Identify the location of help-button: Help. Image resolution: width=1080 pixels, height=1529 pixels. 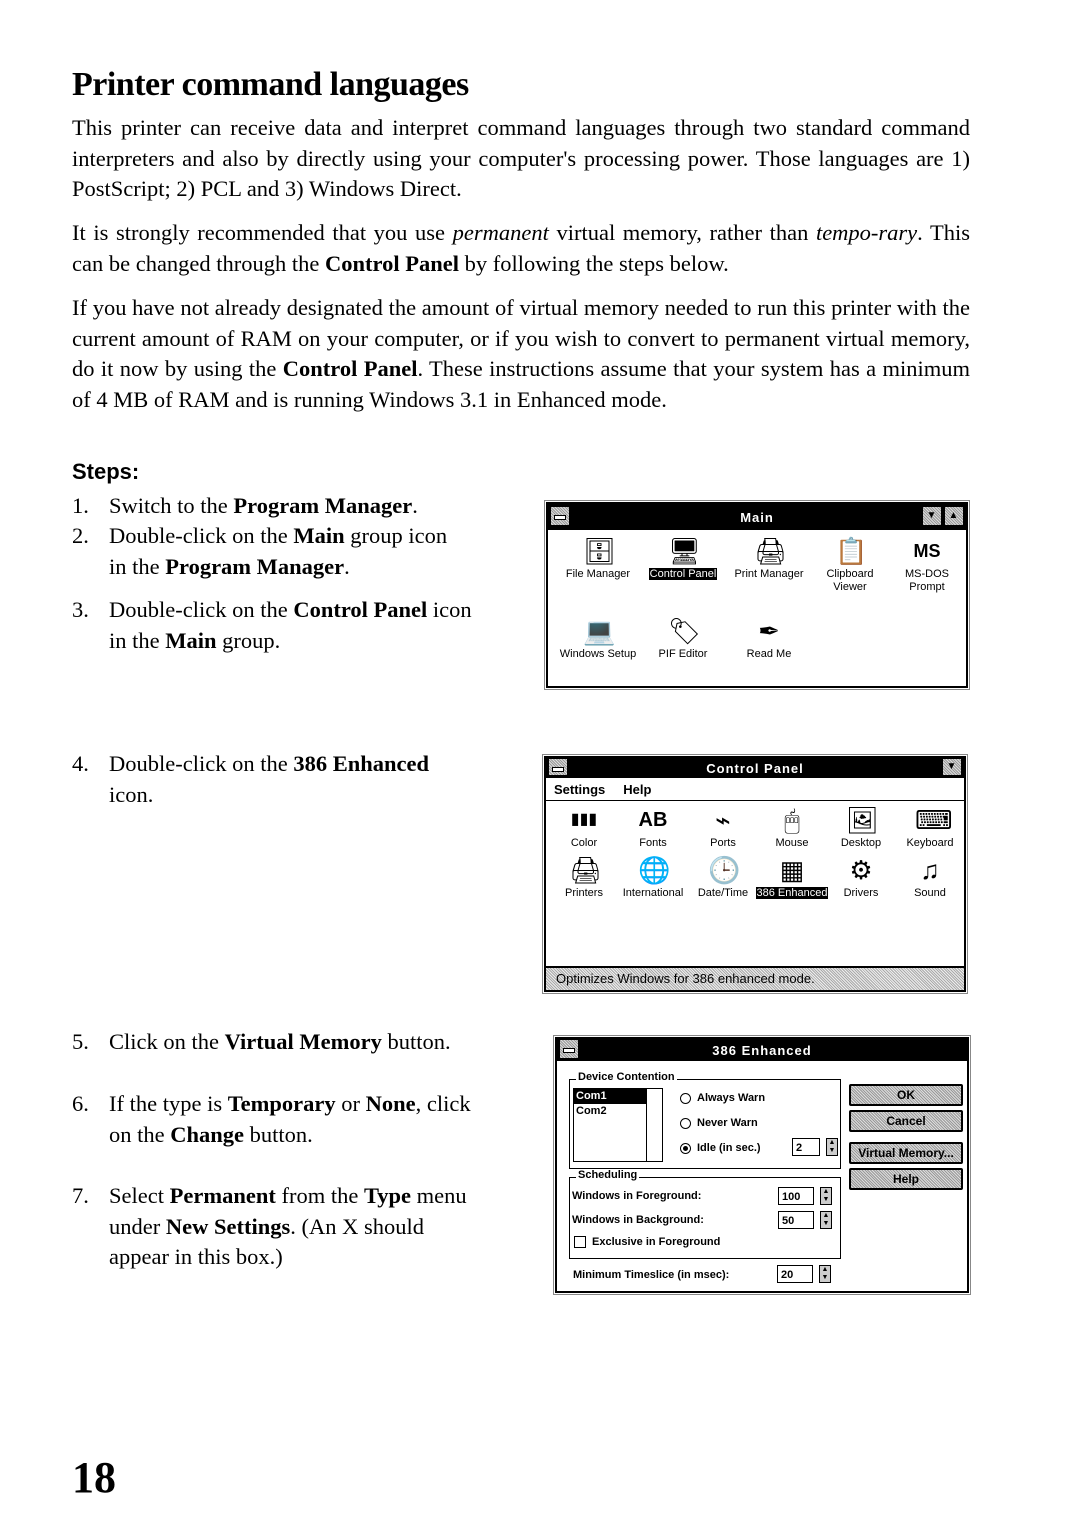
(906, 1179).